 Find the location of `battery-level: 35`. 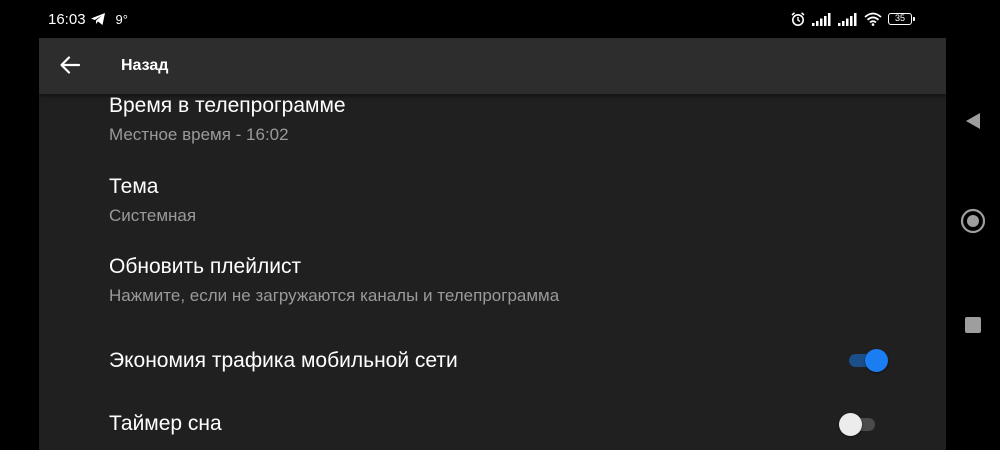

battery-level: 35 is located at coordinates (899, 18).